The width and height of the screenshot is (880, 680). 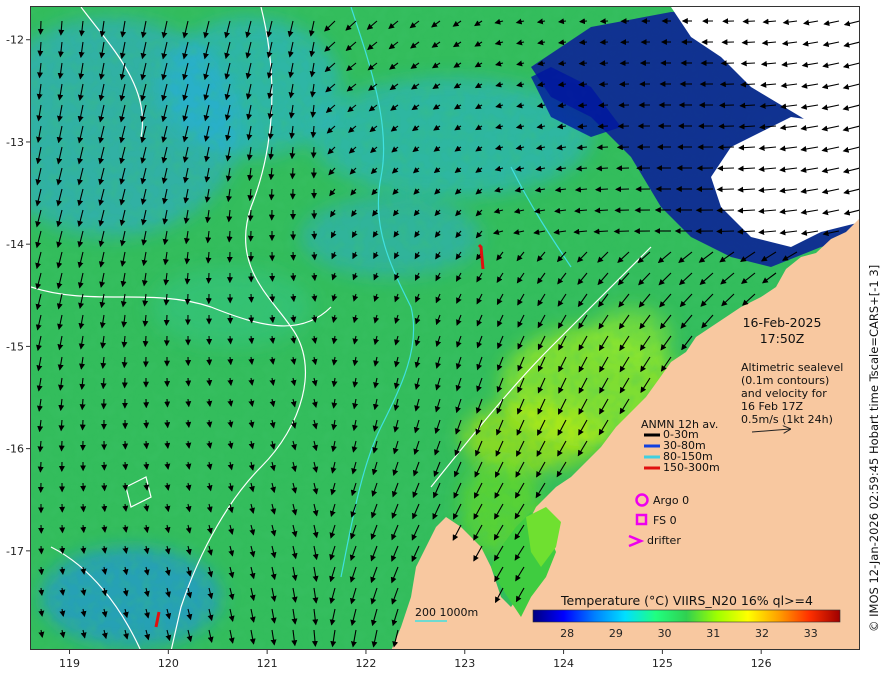 What do you see at coordinates (15, 142) in the screenshot?
I see `lat-tick-label: -13` at bounding box center [15, 142].